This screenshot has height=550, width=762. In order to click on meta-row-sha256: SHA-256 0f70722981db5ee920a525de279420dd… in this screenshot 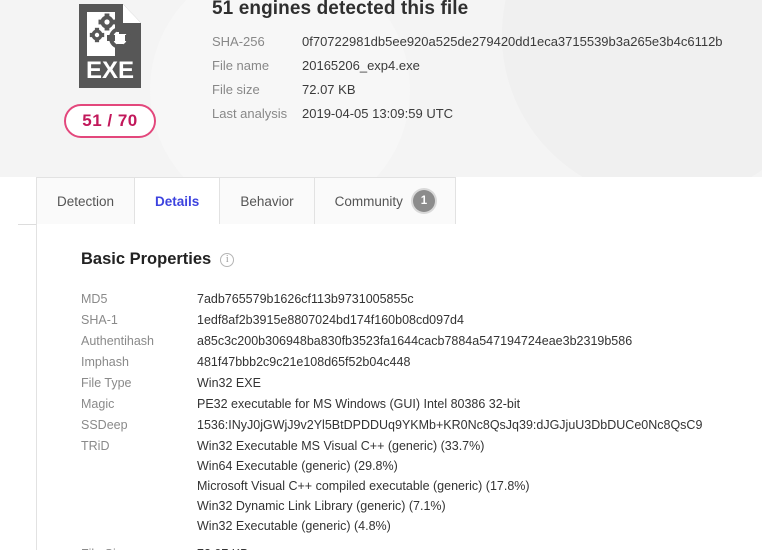, I will do `click(487, 46)`.